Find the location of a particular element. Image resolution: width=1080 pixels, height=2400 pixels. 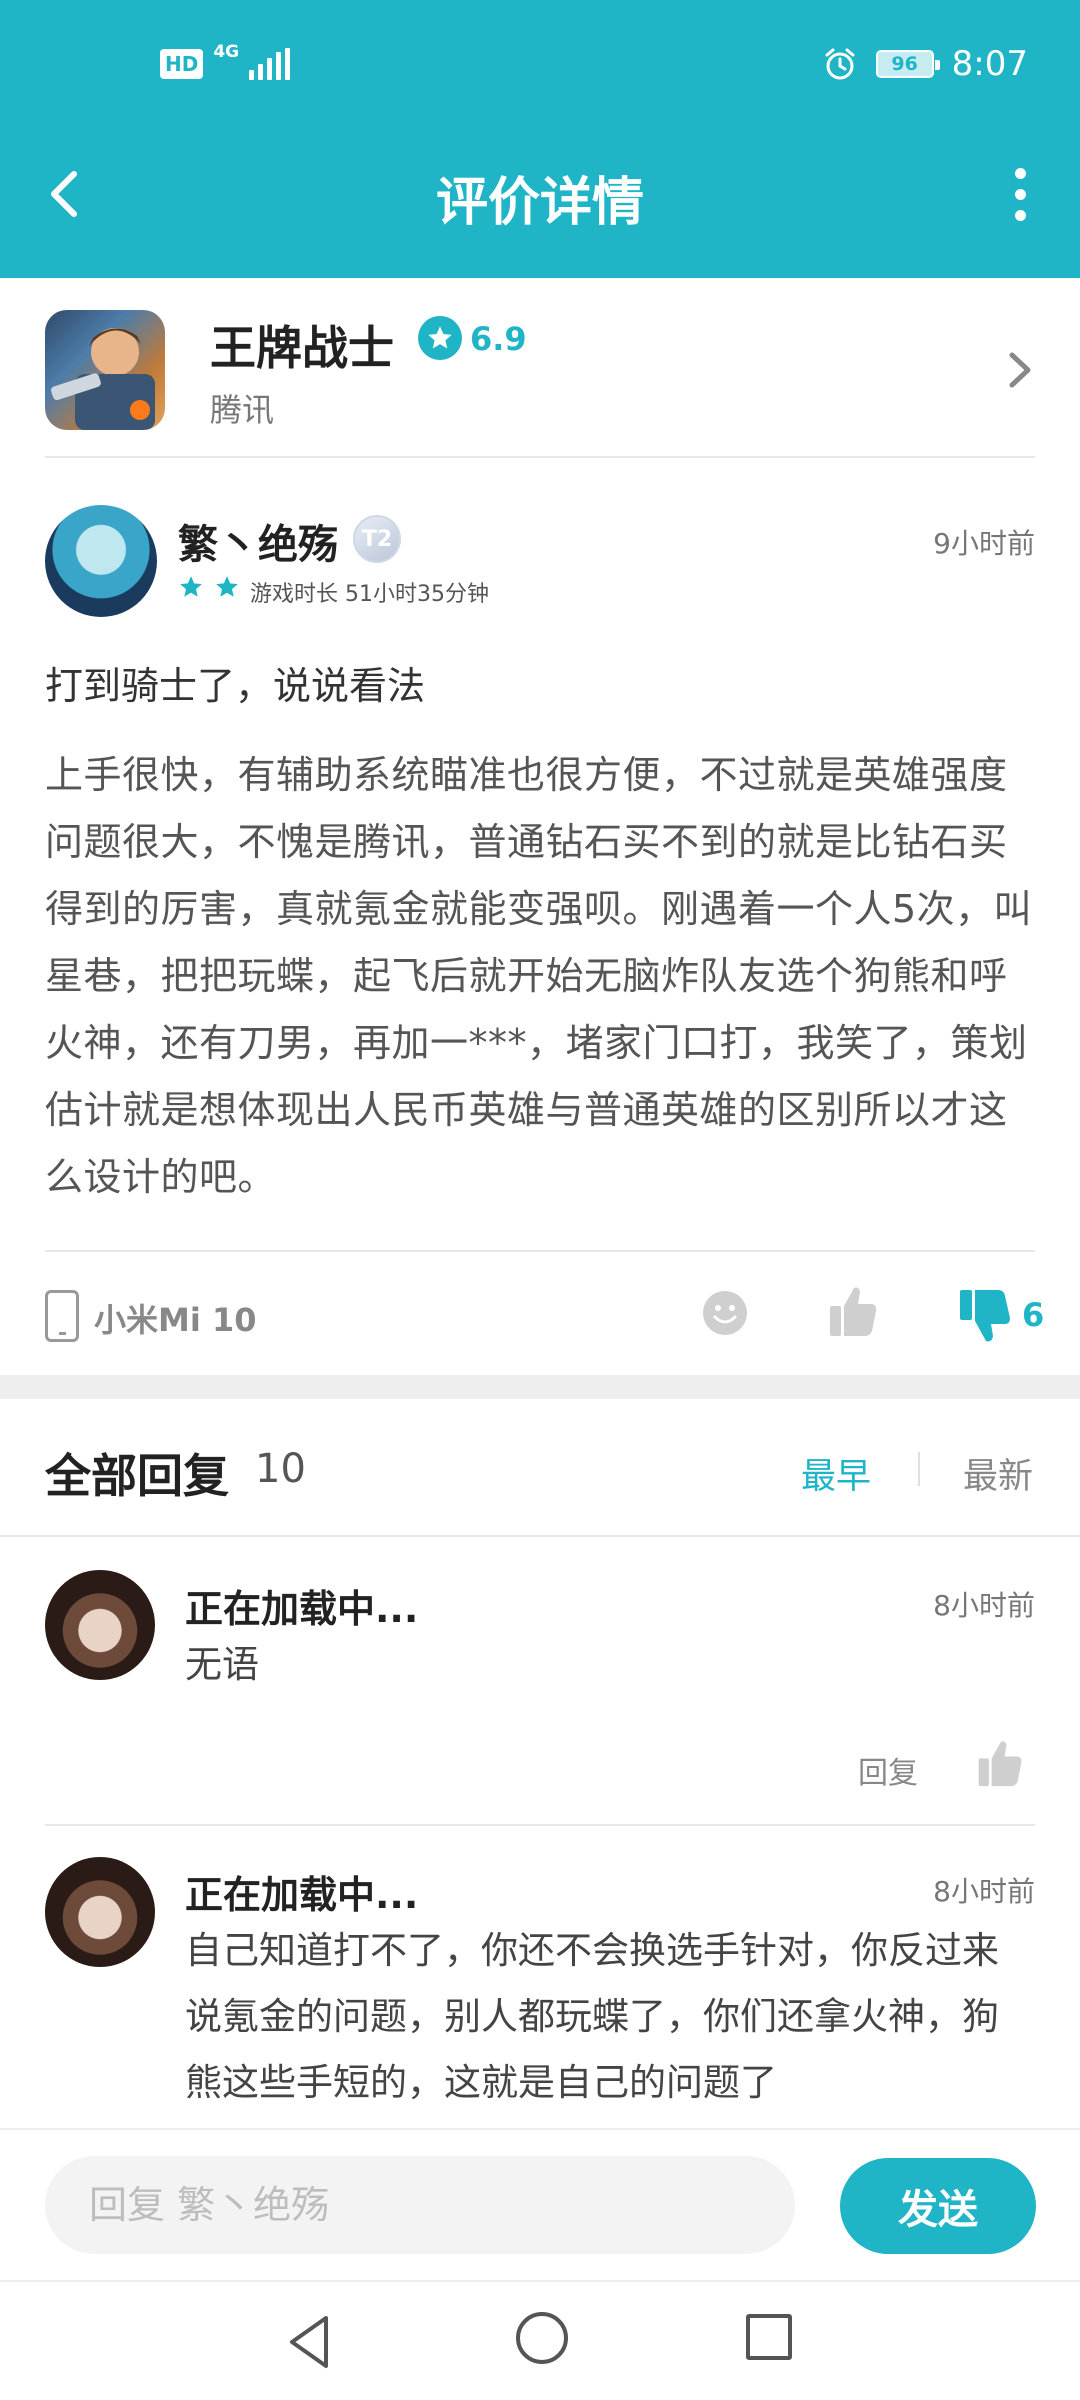

level-badge: T2 is located at coordinates (377, 539).